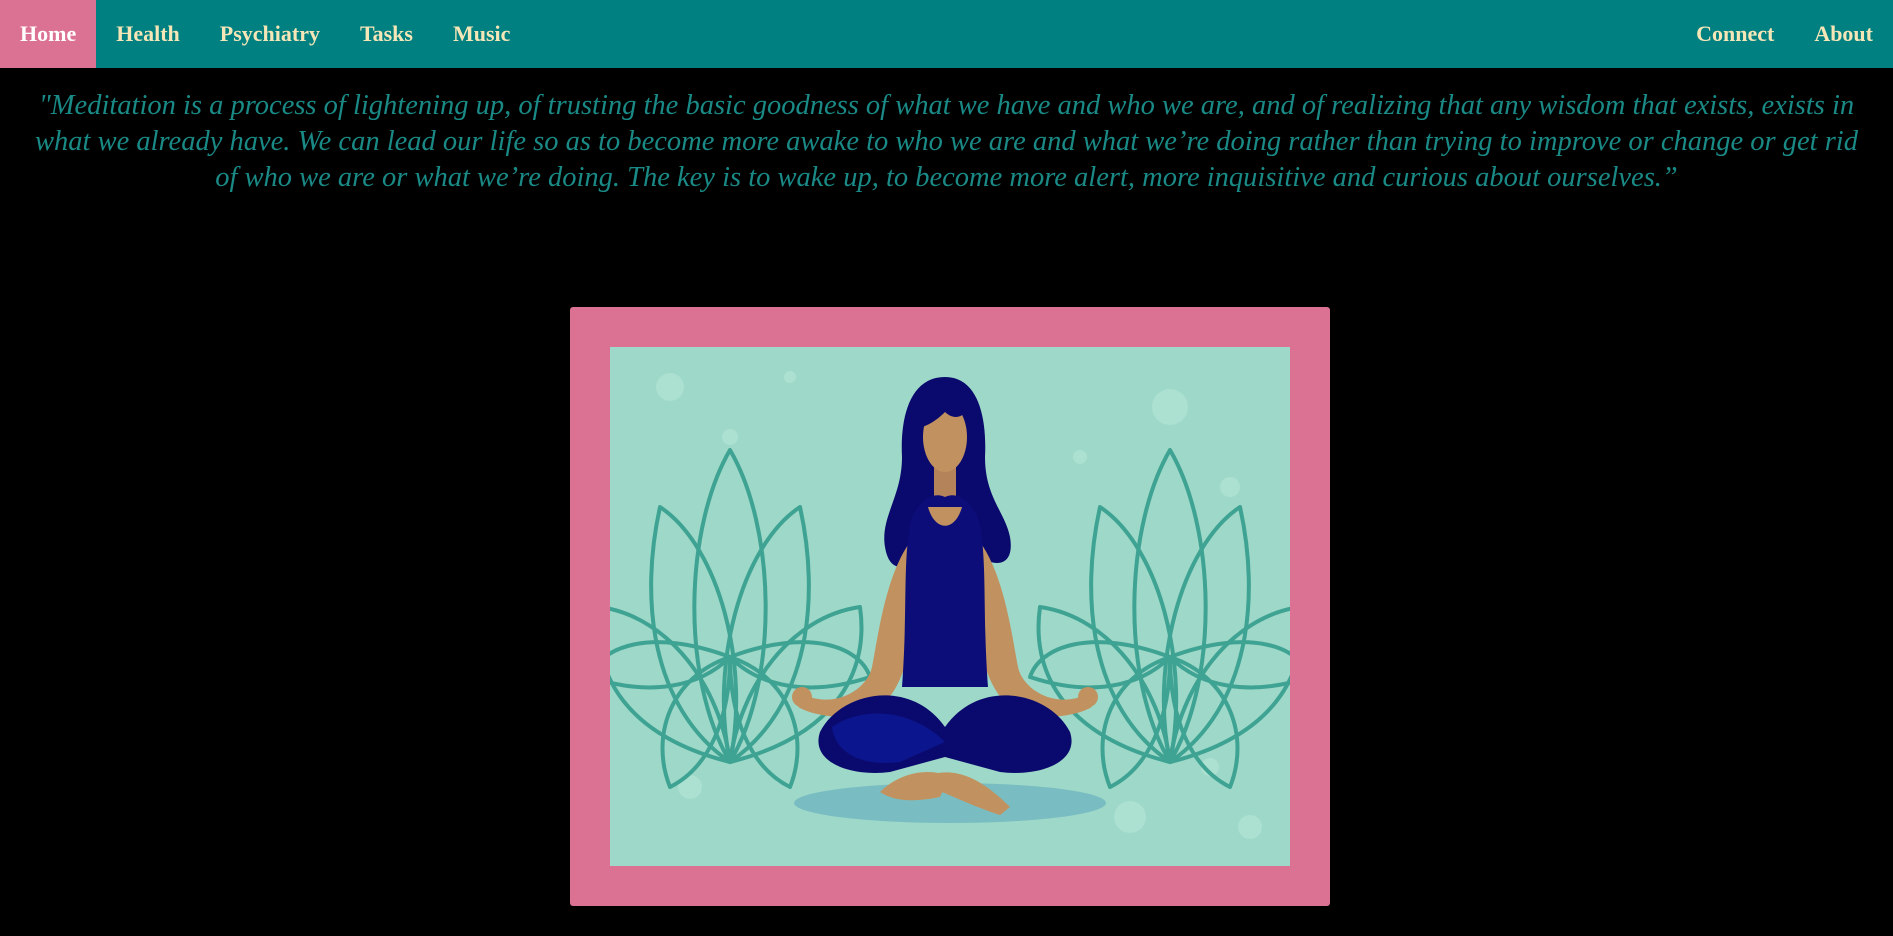 This screenshot has width=1893, height=936. Describe the element at coordinates (148, 34) in the screenshot. I see `nav-item-health: Health` at that location.